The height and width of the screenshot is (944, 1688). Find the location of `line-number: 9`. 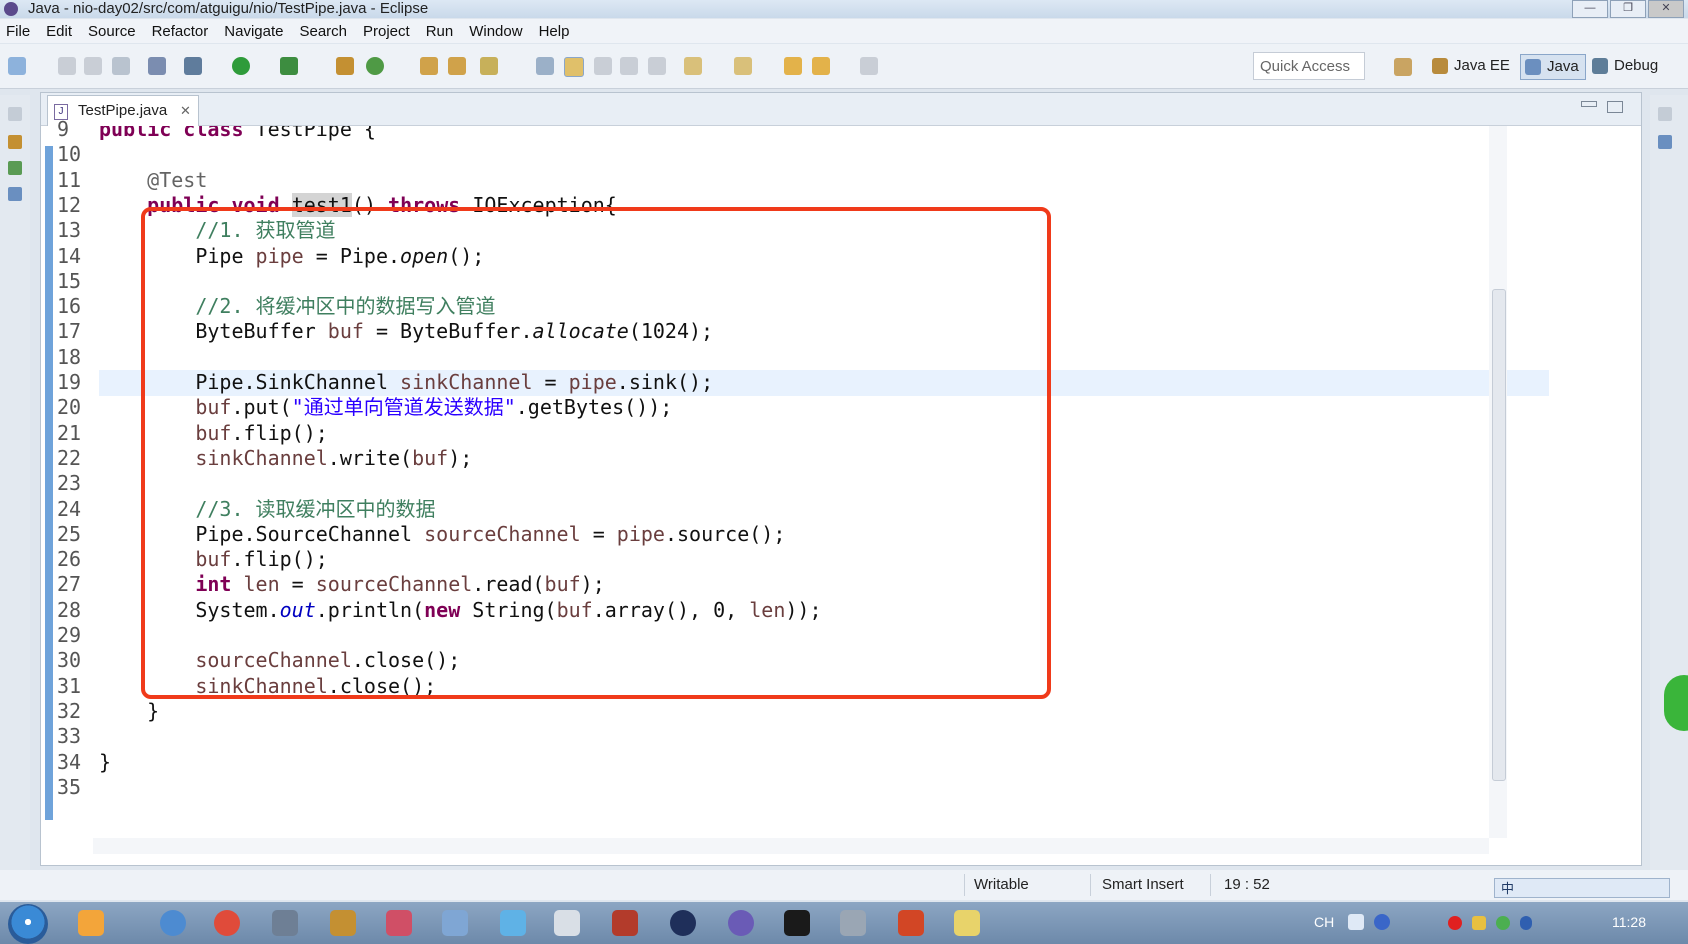

line-number: 9 is located at coordinates (63, 129).